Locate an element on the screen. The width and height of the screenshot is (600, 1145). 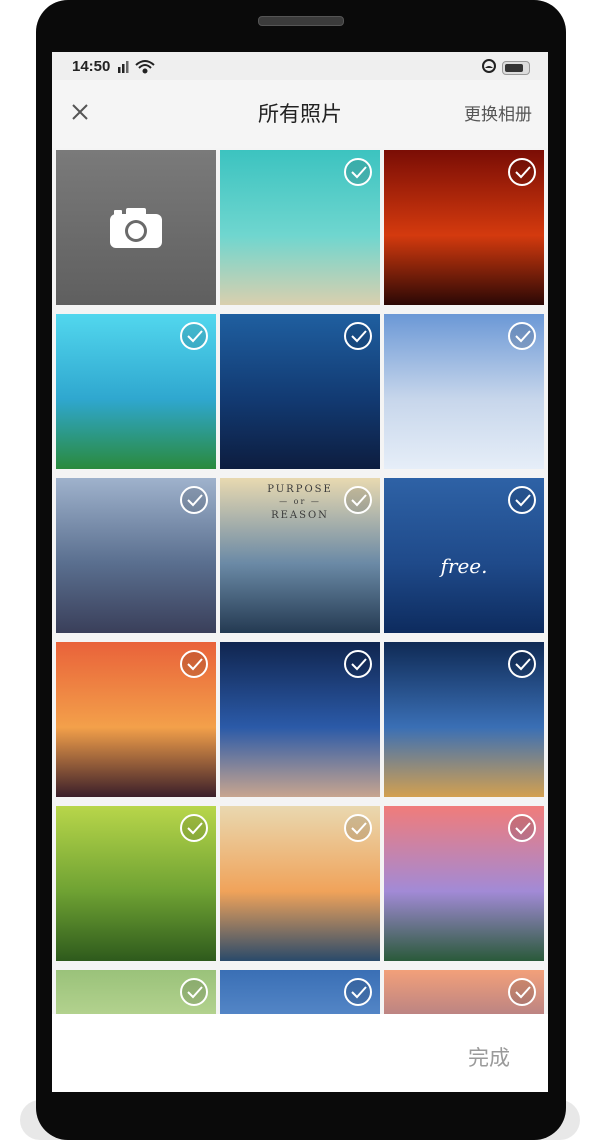
header-bar: 所有照片 更换相册 is located at coordinates (300, 114).